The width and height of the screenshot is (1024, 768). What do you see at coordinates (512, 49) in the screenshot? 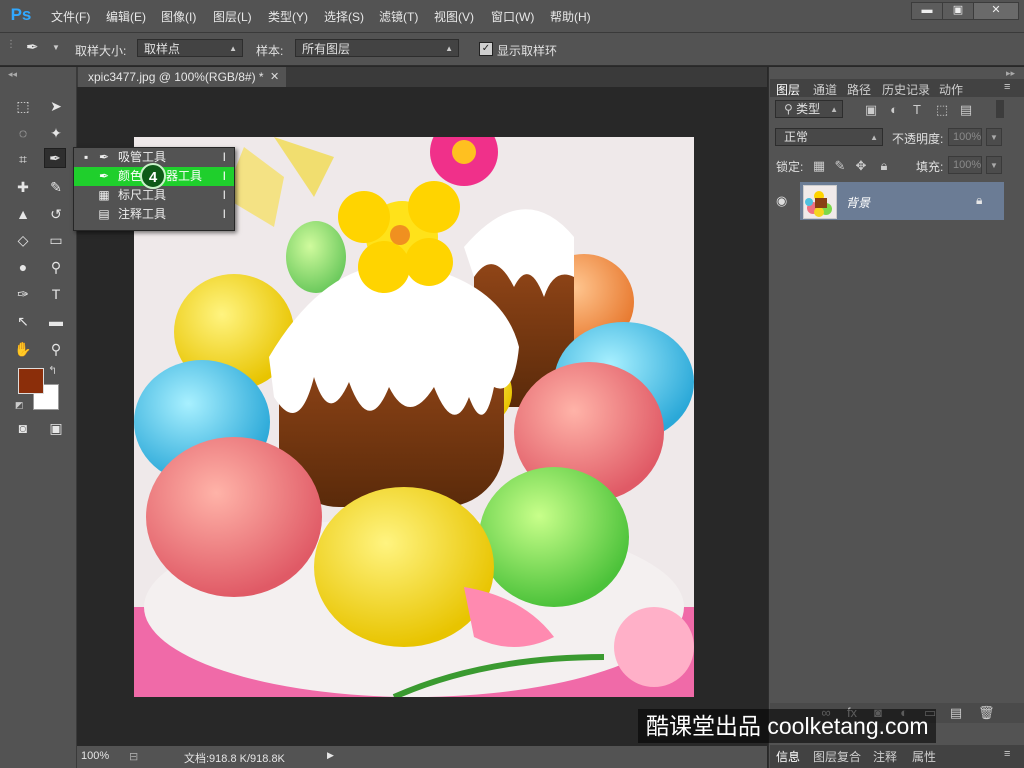
I see `options-bar: ⋮ ✒ ▼ 取样大小: 取样点 ▲ 样本: 所有图层 ▲ ✓ 显示取样环` at bounding box center [512, 49].